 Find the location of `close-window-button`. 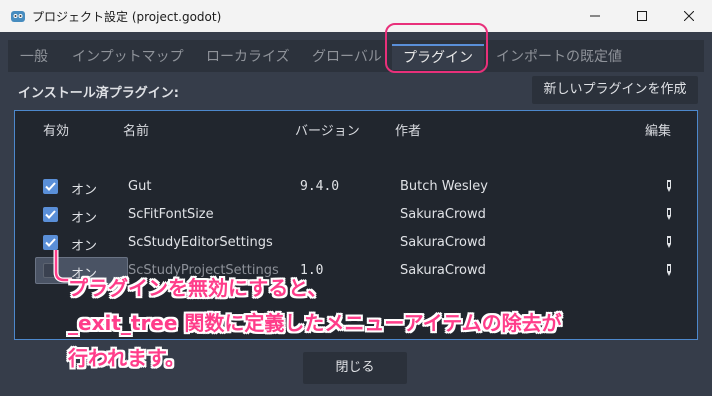

close-window-button is located at coordinates (689, 16).